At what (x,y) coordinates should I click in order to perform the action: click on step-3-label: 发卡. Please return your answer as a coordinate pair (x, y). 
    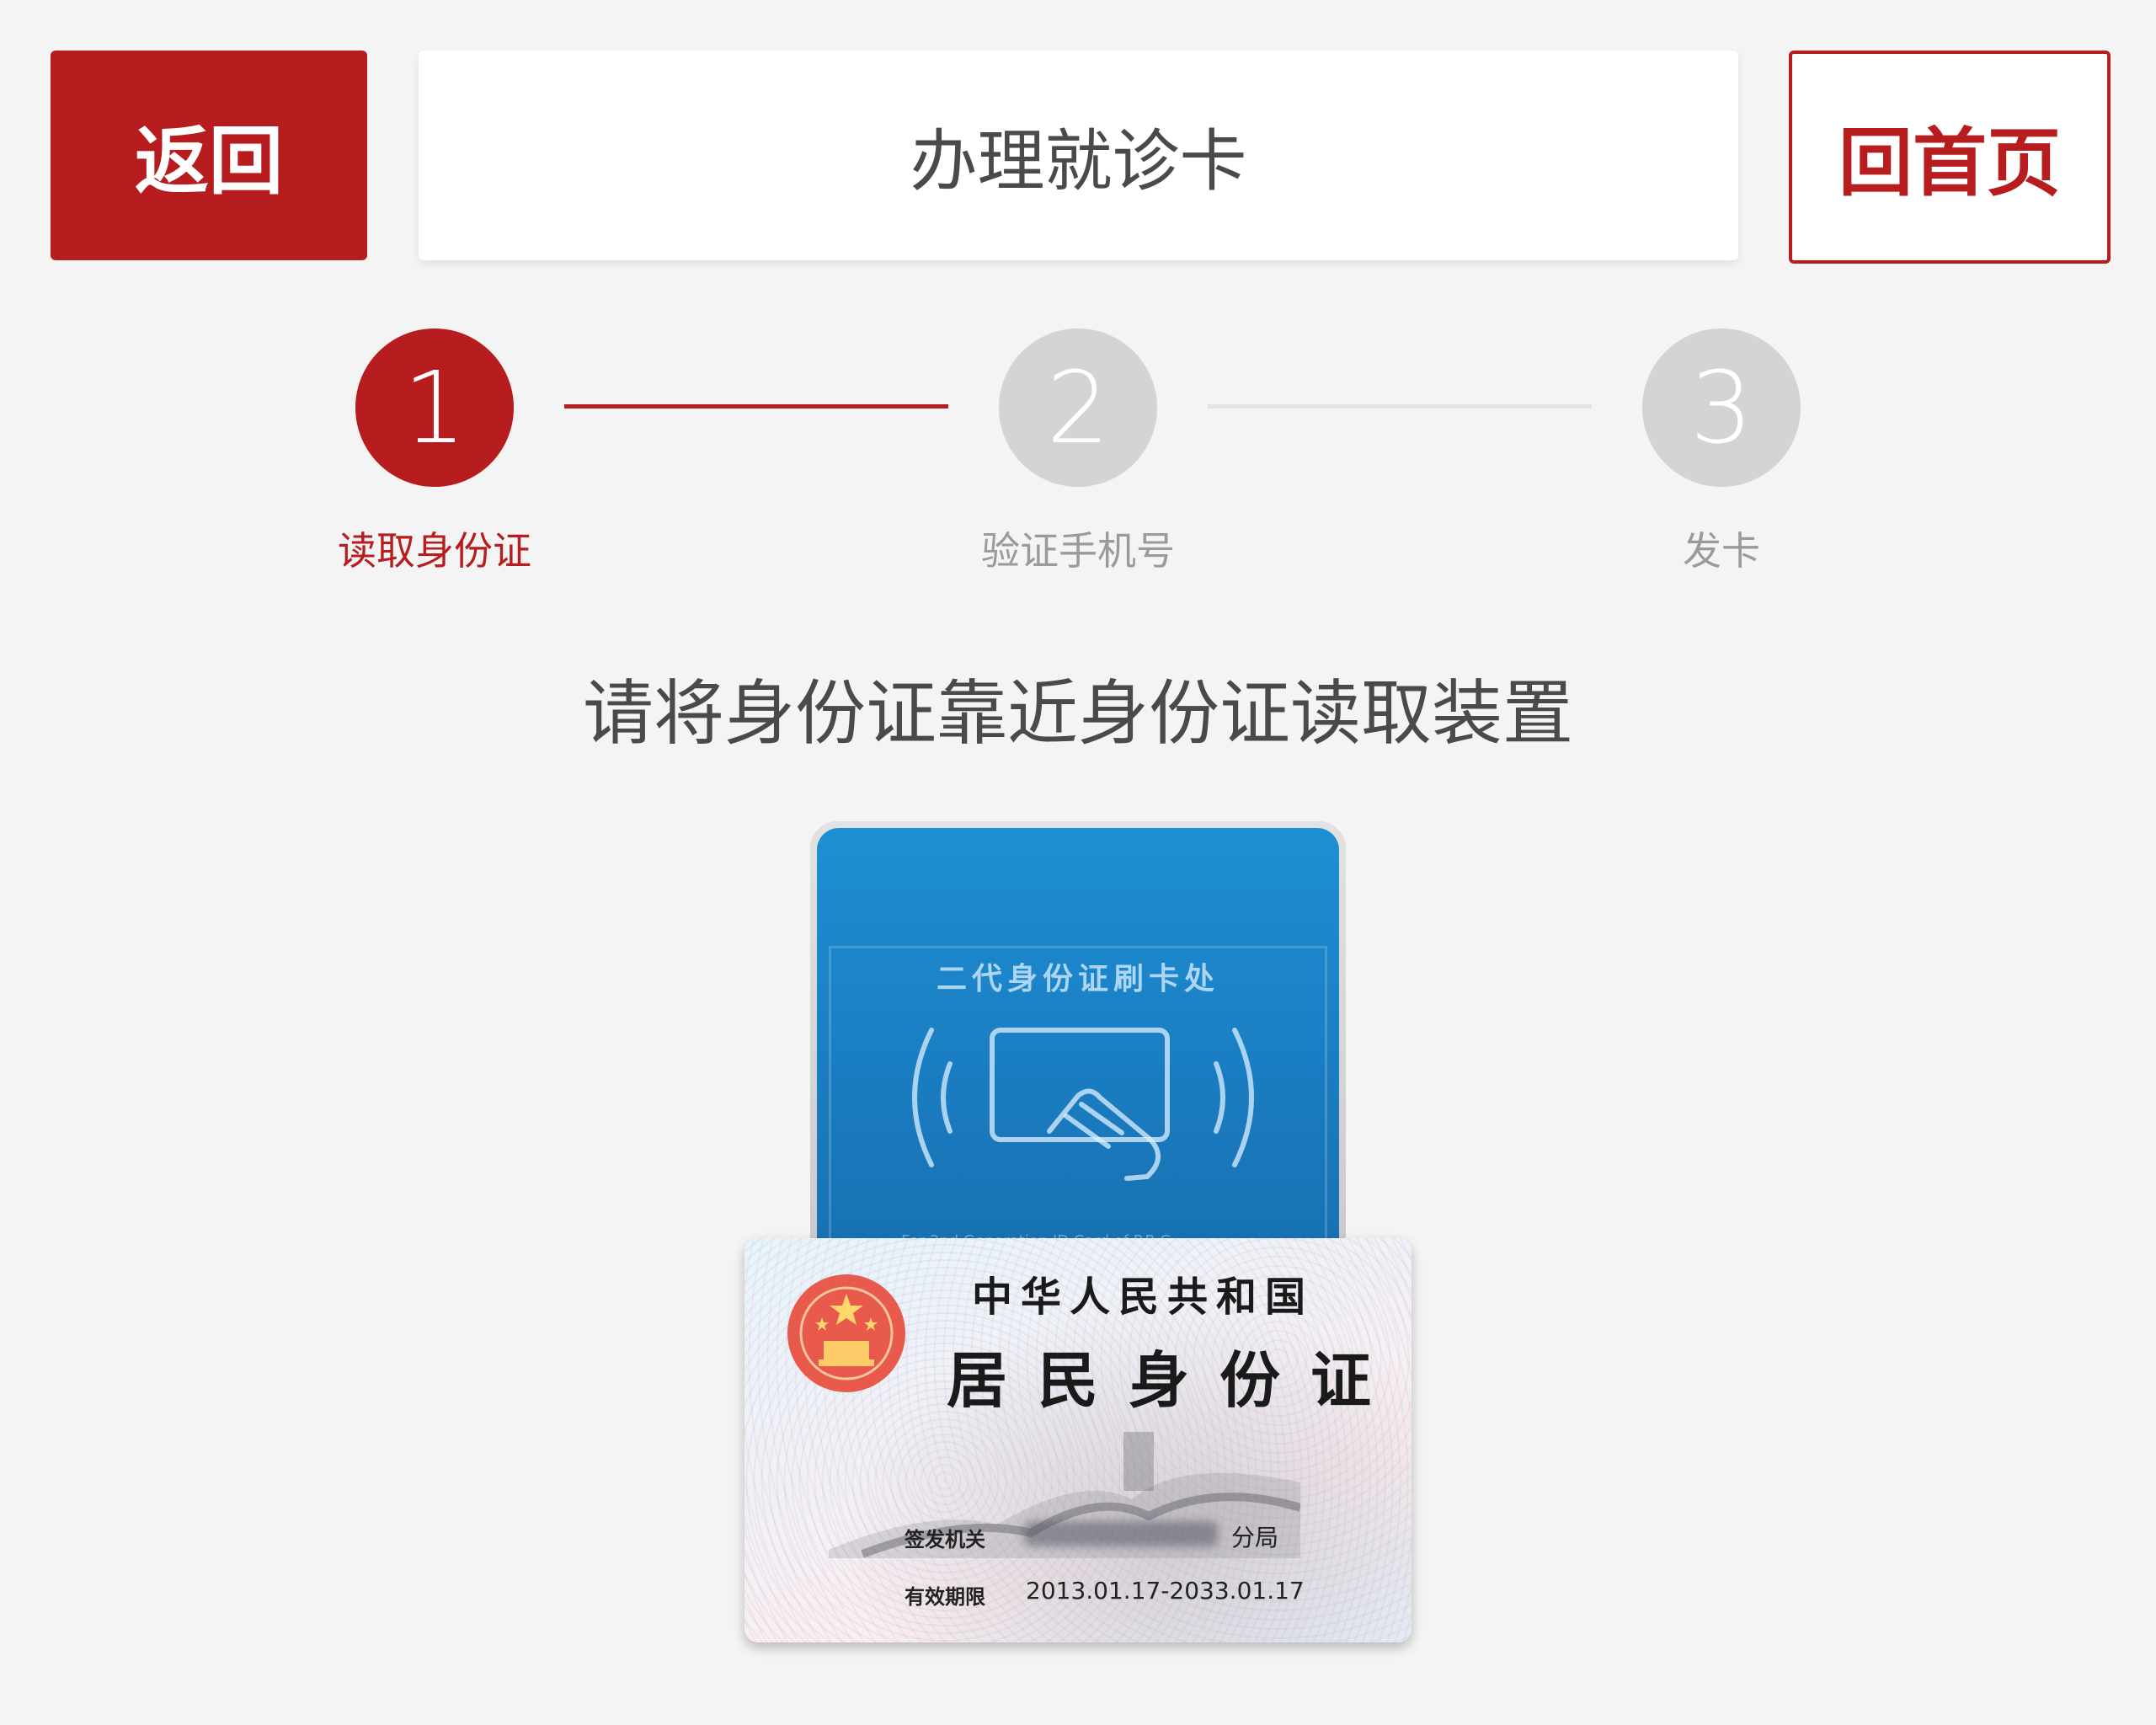
    Looking at the image, I should click on (1721, 551).